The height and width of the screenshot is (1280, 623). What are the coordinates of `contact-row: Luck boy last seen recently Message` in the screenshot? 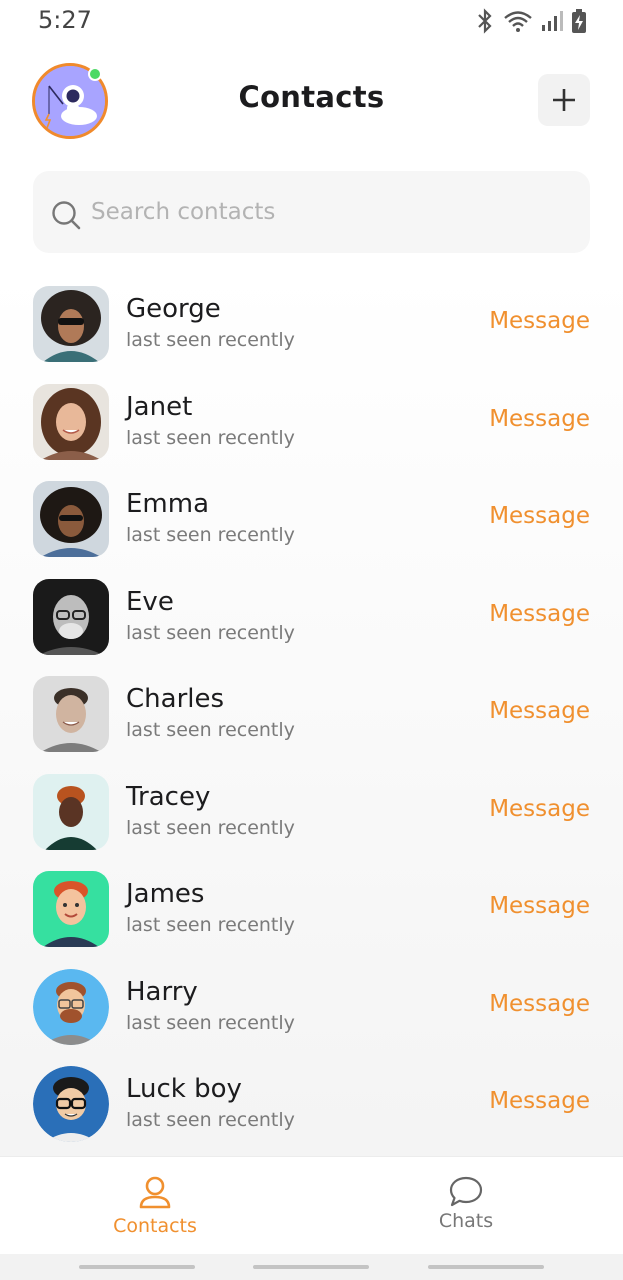 It's located at (311, 1115).